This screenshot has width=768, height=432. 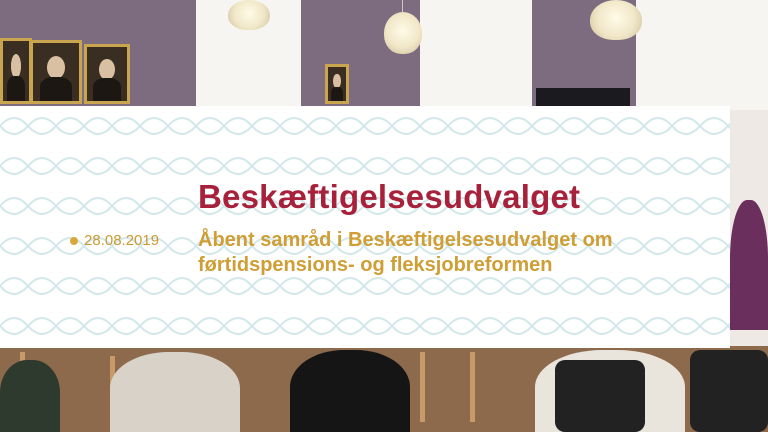 I want to click on bullet-dot, so click(x=74, y=240).